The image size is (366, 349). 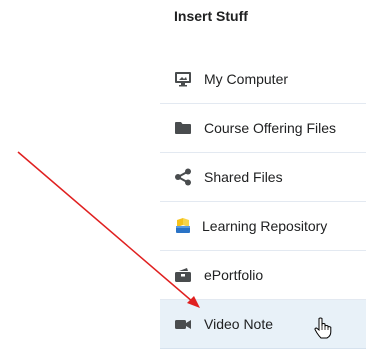 What do you see at coordinates (239, 324) in the screenshot?
I see `menu-item-label: Video Note` at bounding box center [239, 324].